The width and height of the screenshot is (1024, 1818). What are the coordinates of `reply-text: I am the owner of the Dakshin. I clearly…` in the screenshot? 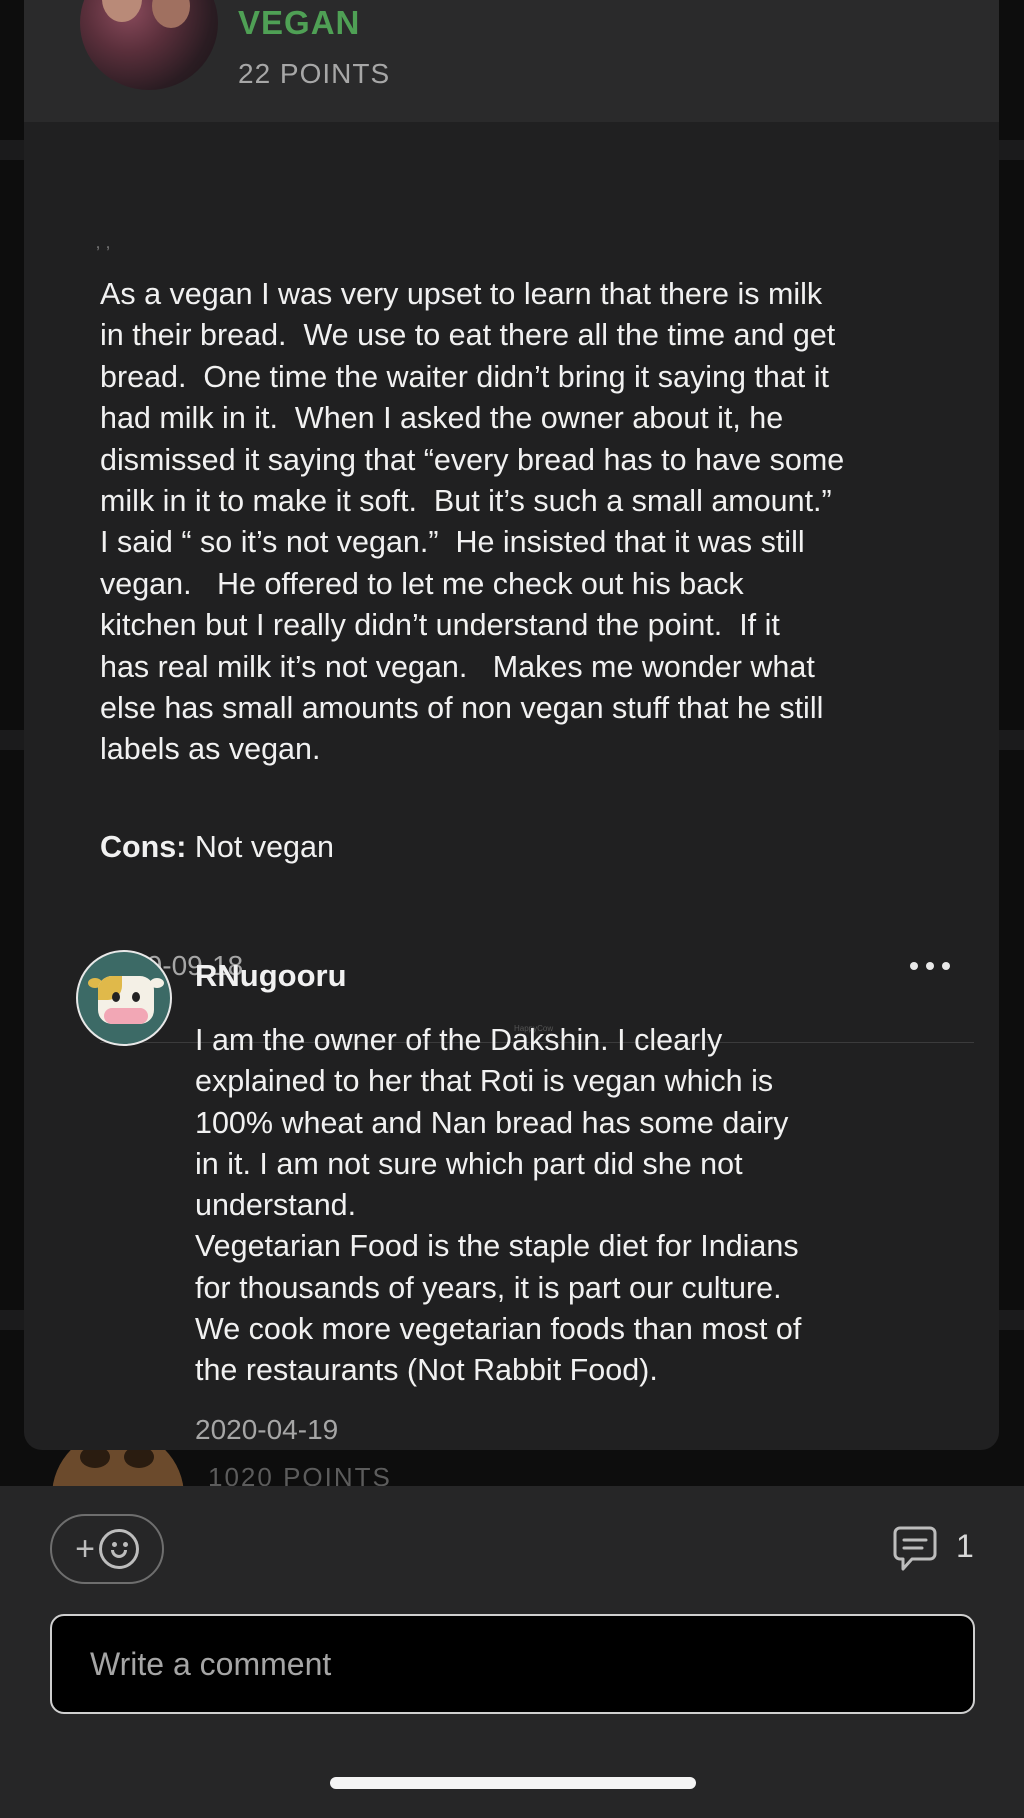 It's located at (498, 1205).